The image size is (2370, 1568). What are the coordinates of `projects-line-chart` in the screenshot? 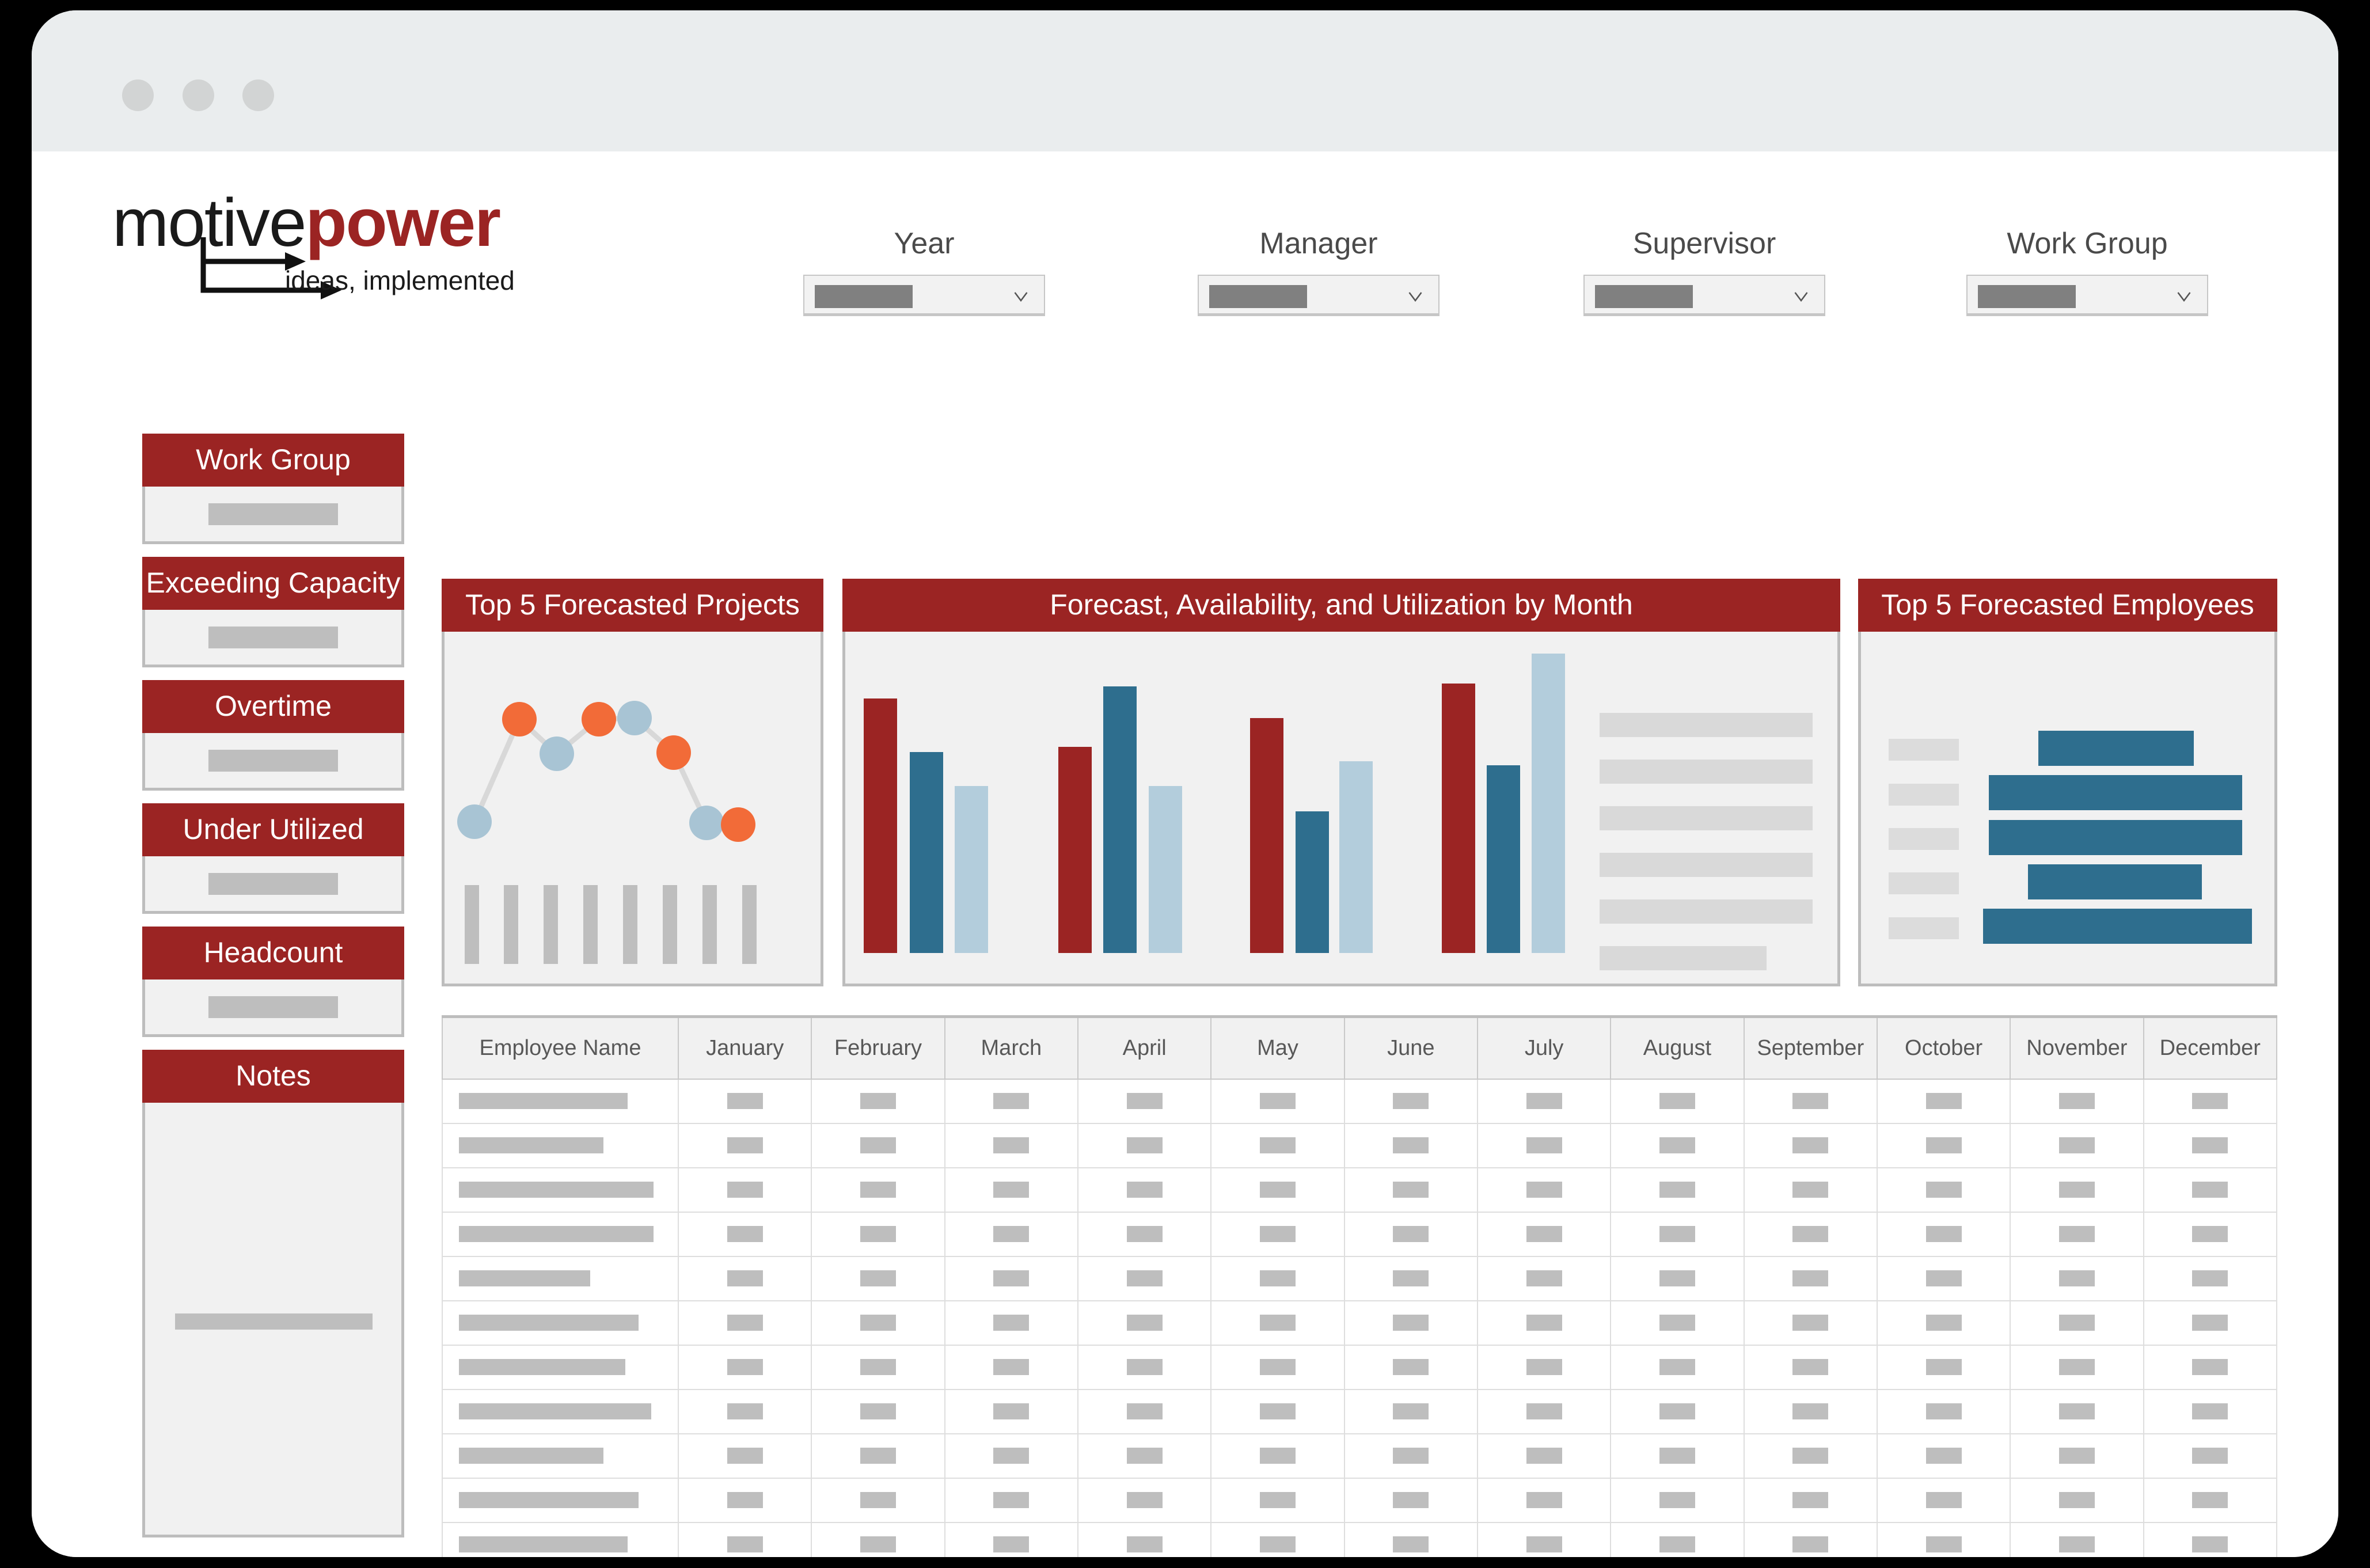 It's located at (633, 806).